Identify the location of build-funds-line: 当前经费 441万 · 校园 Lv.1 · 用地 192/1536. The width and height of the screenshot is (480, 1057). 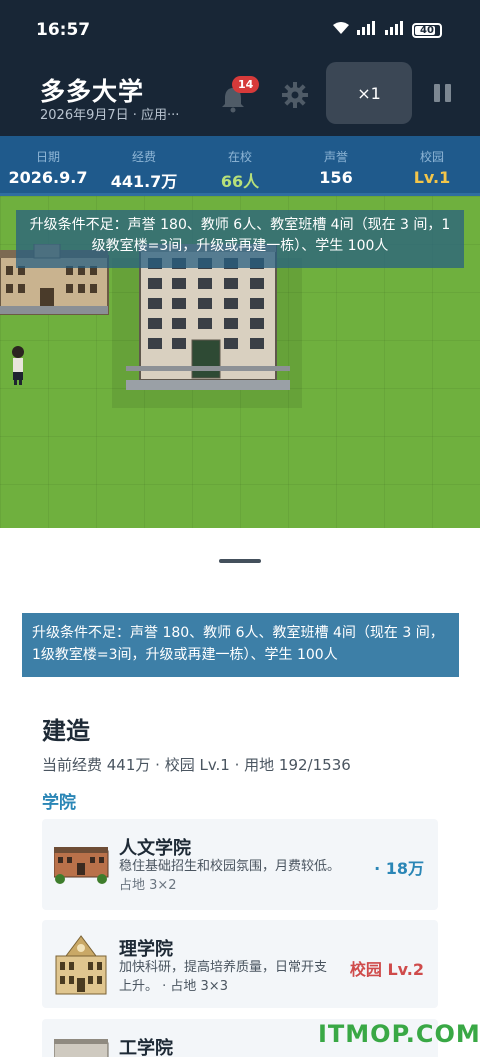
(196, 765).